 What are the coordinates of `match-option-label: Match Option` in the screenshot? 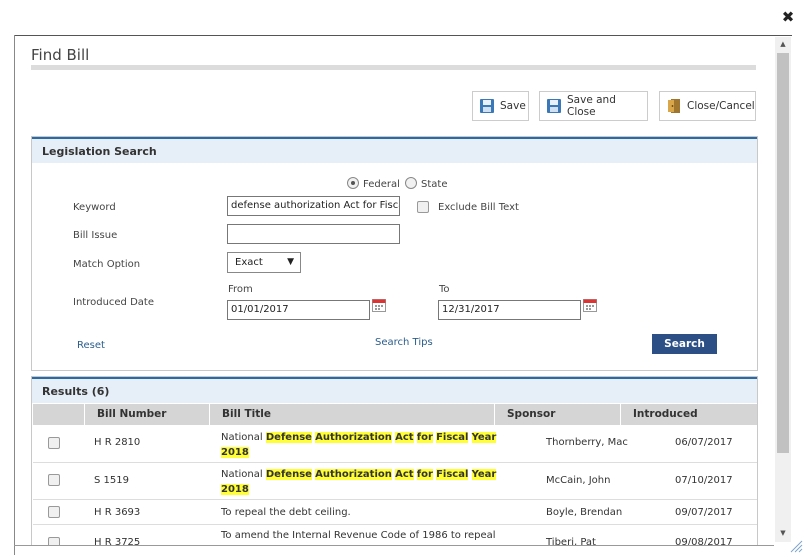 It's located at (107, 264).